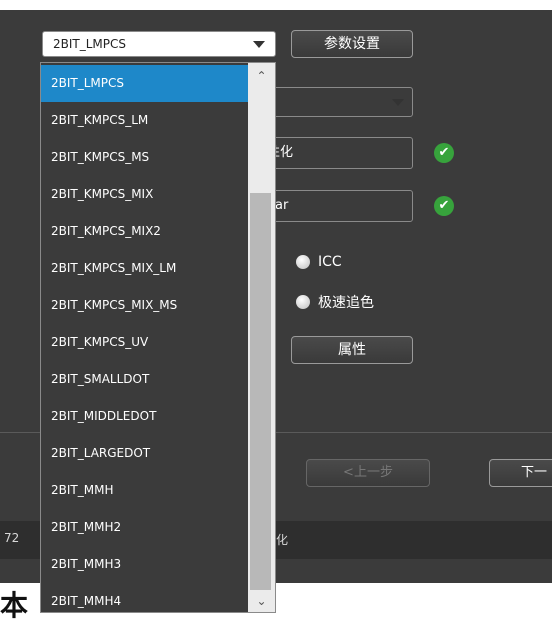 Image resolution: width=552 pixels, height=624 pixels. What do you see at coordinates (12, 538) in the screenshot?
I see `status-left-text: 72` at bounding box center [12, 538].